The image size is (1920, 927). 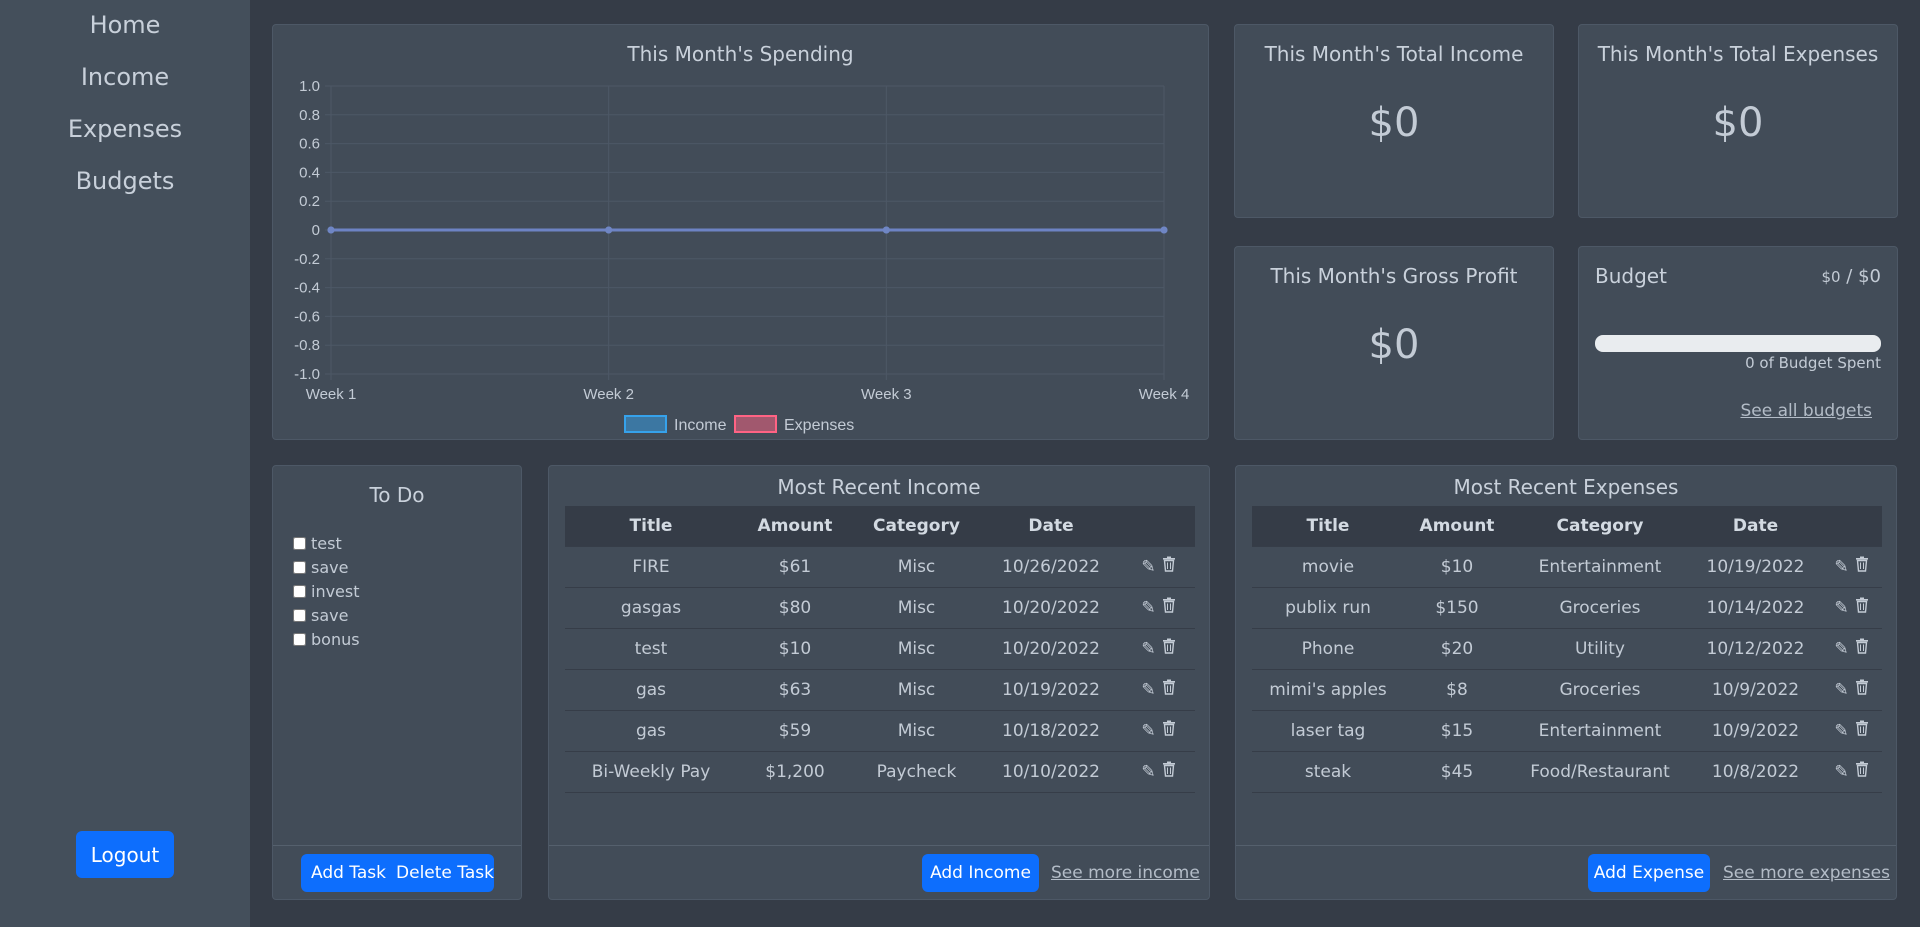 I want to click on expense-table-row: movie $10 Entertainment 10/19/2022 ✎, so click(x=1567, y=566).